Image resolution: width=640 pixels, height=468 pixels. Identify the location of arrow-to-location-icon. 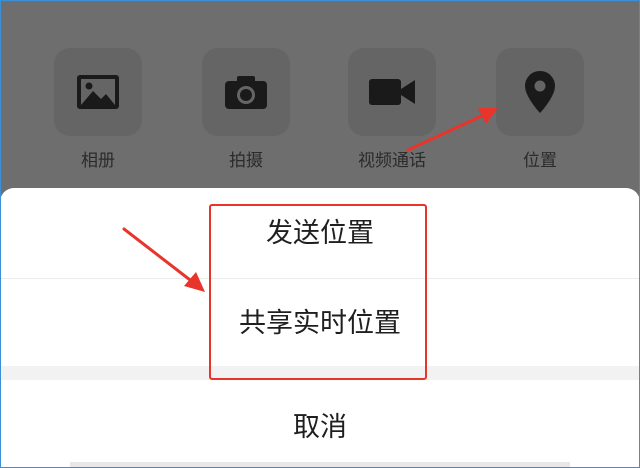
(452, 130).